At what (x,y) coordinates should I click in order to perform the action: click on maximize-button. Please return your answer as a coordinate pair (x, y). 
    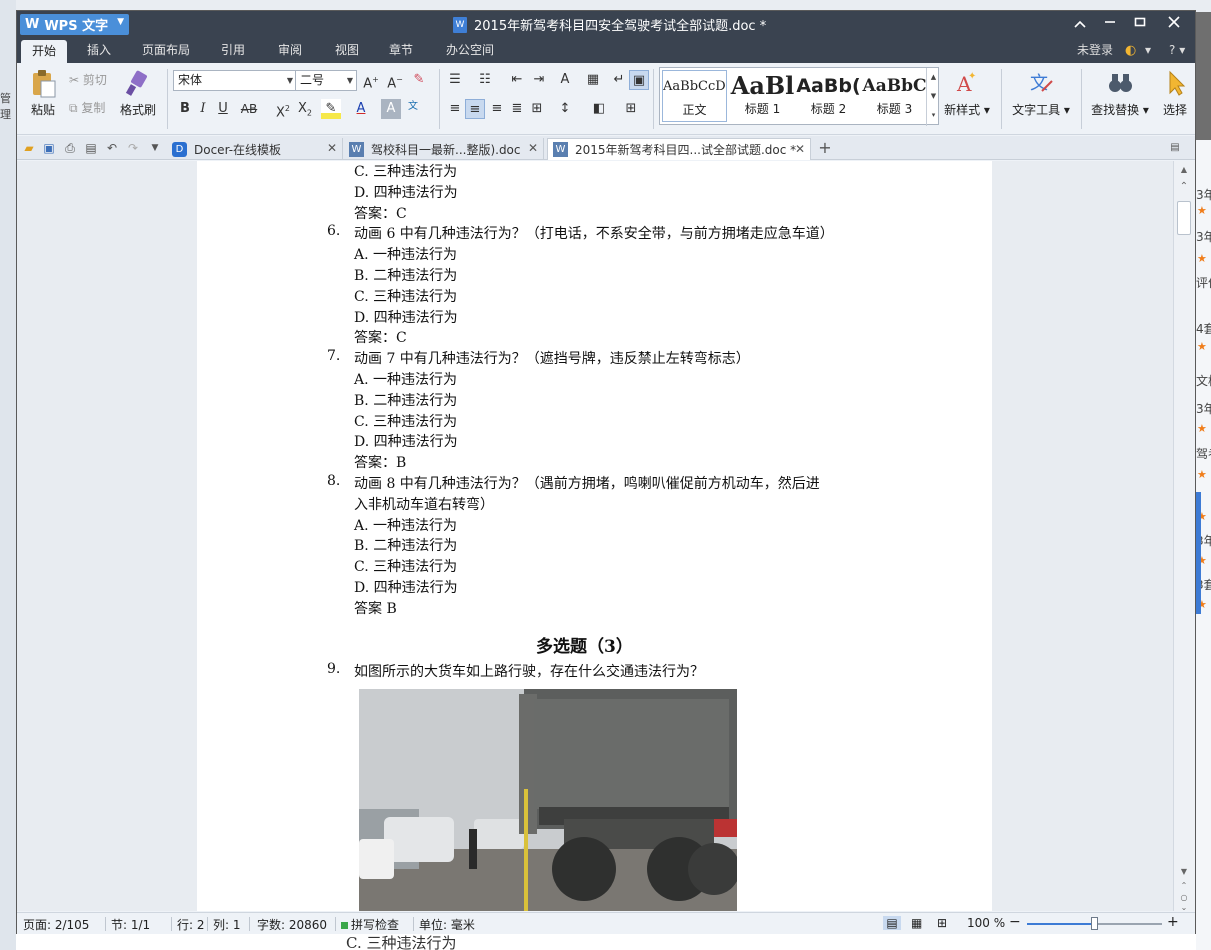
    Looking at the image, I should click on (1140, 24).